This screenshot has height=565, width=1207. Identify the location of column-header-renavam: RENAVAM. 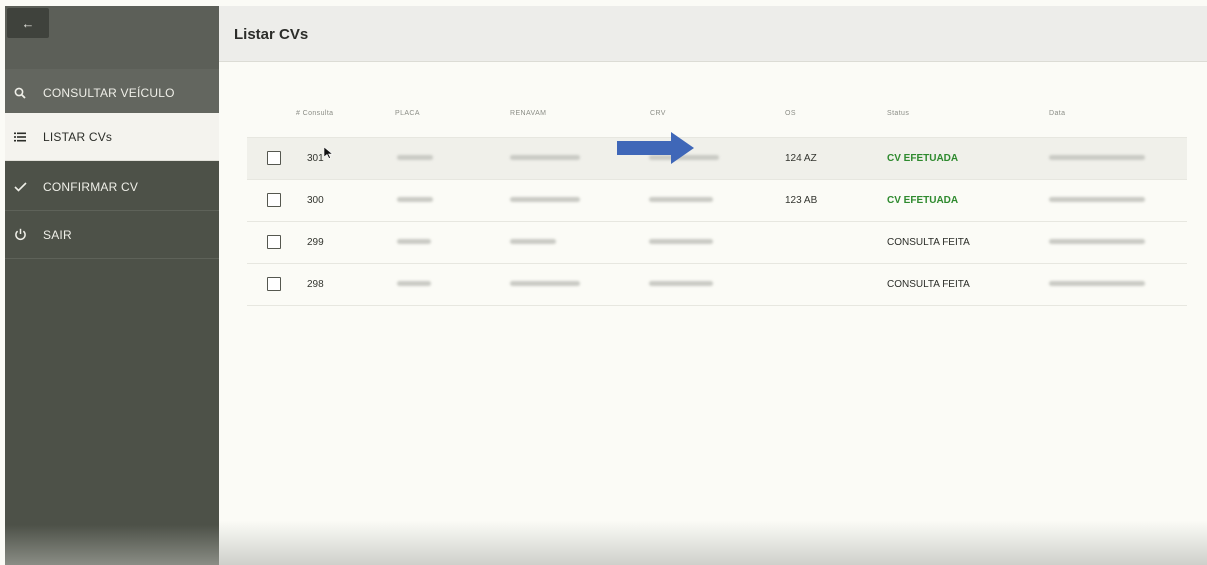
(528, 113).